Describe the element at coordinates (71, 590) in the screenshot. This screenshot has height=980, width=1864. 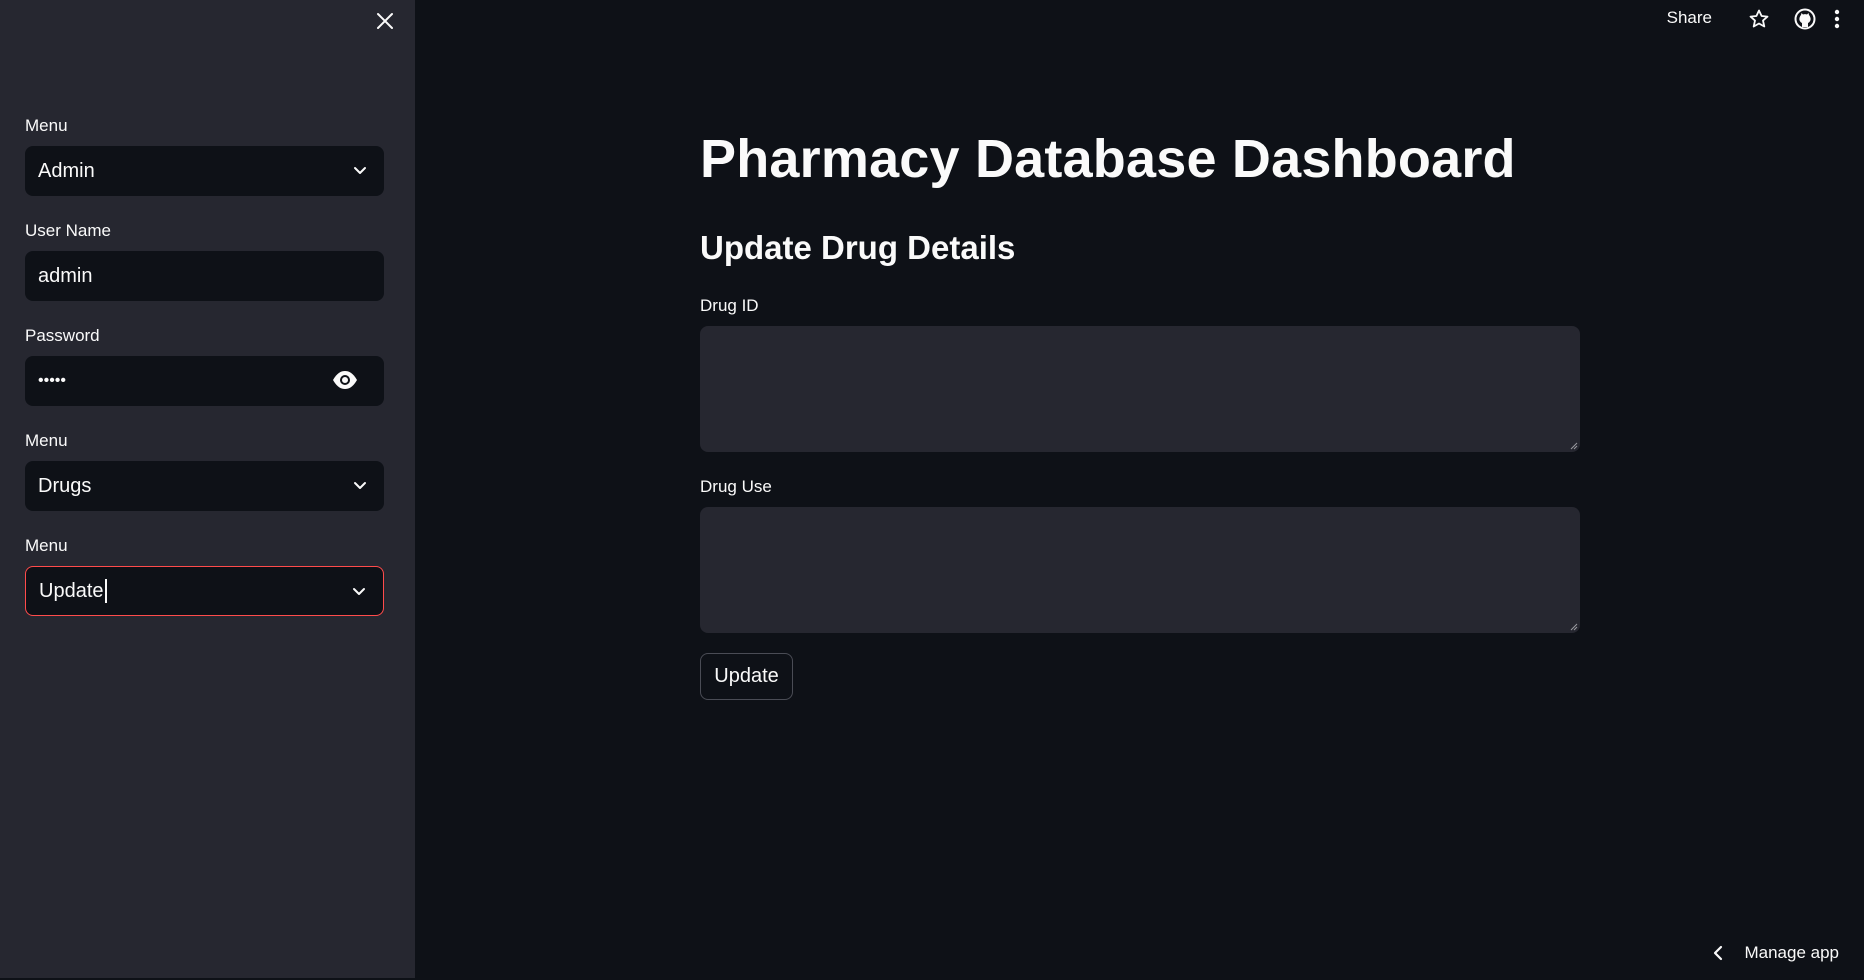
I see `menu-select-value: Update` at that location.